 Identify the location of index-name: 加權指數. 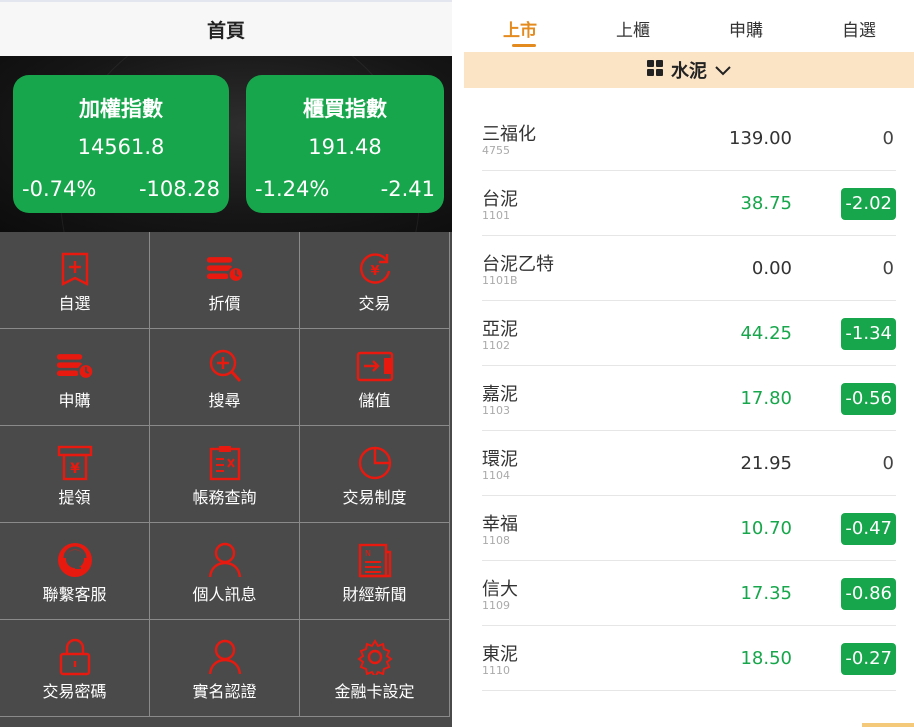
(121, 109).